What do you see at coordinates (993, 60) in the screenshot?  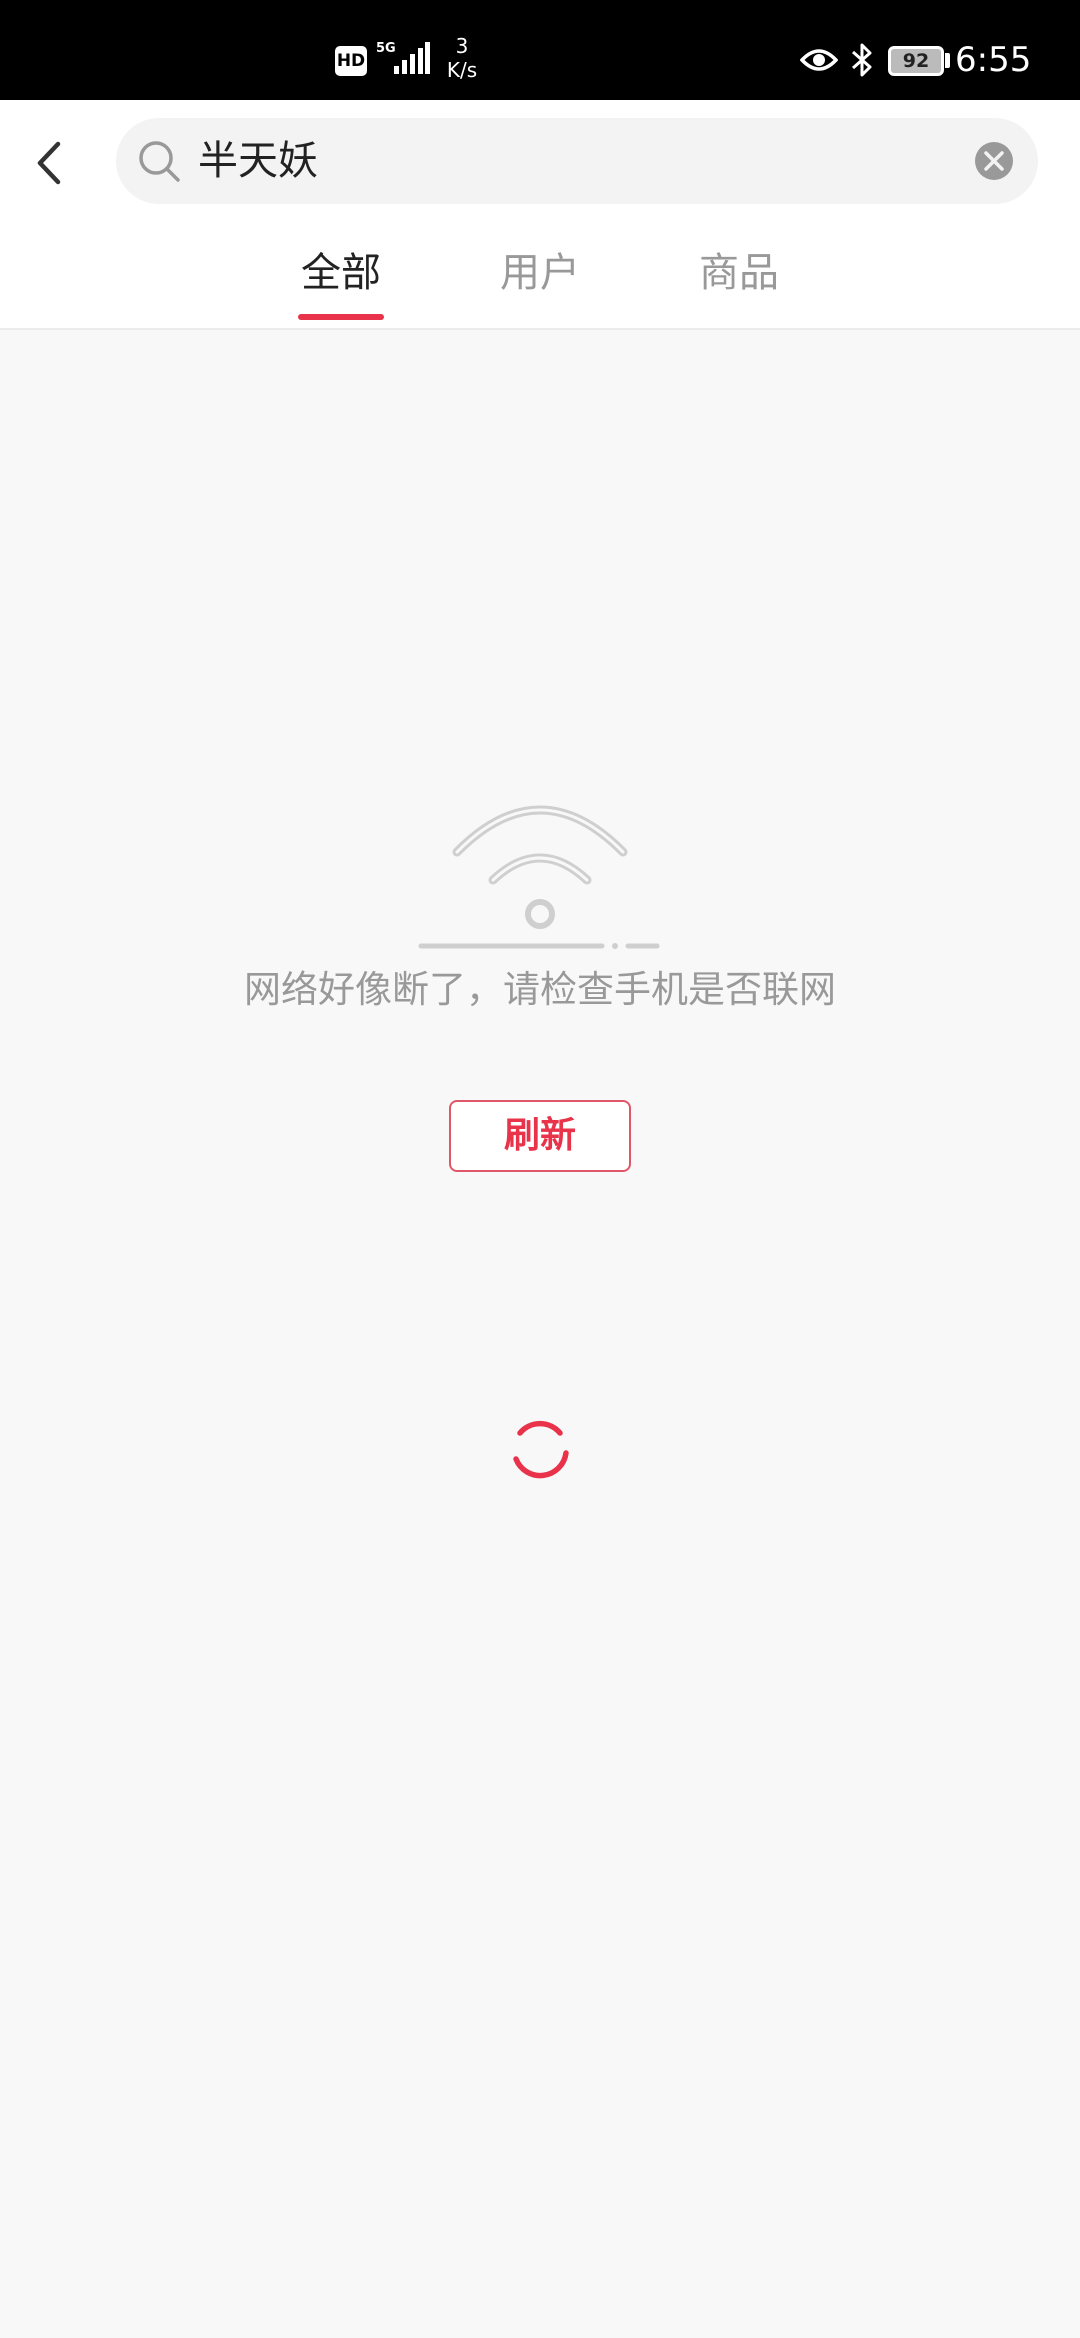 I see `clock: 6:55` at bounding box center [993, 60].